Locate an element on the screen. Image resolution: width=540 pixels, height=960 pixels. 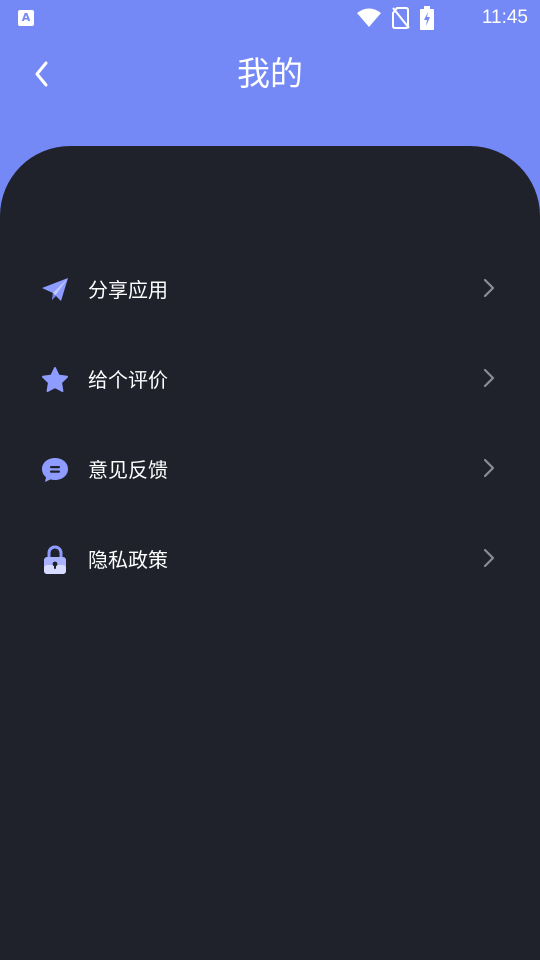
menu-item-privacy-policy: 隐私政策 is located at coordinates (270, 561).